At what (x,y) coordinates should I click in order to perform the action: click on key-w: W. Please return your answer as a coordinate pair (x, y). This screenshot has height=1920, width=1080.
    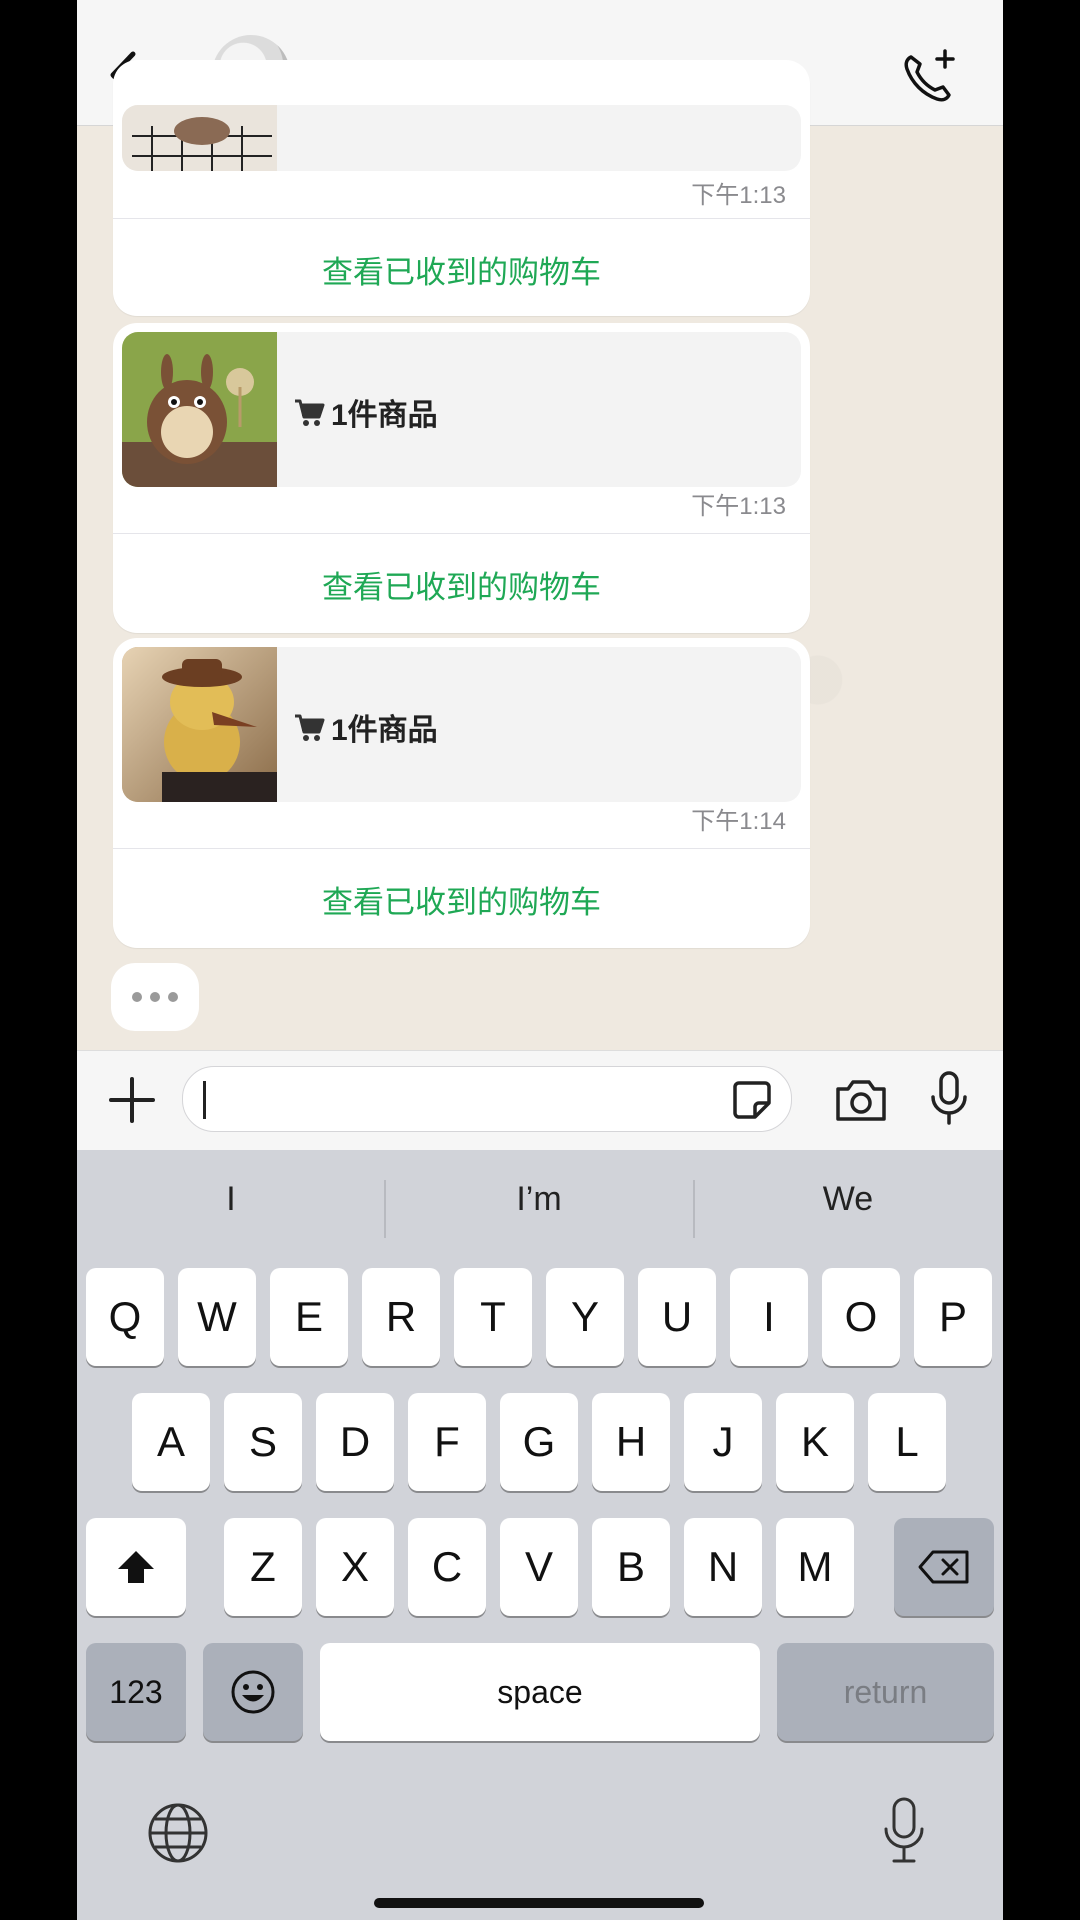
    Looking at the image, I should click on (217, 1317).